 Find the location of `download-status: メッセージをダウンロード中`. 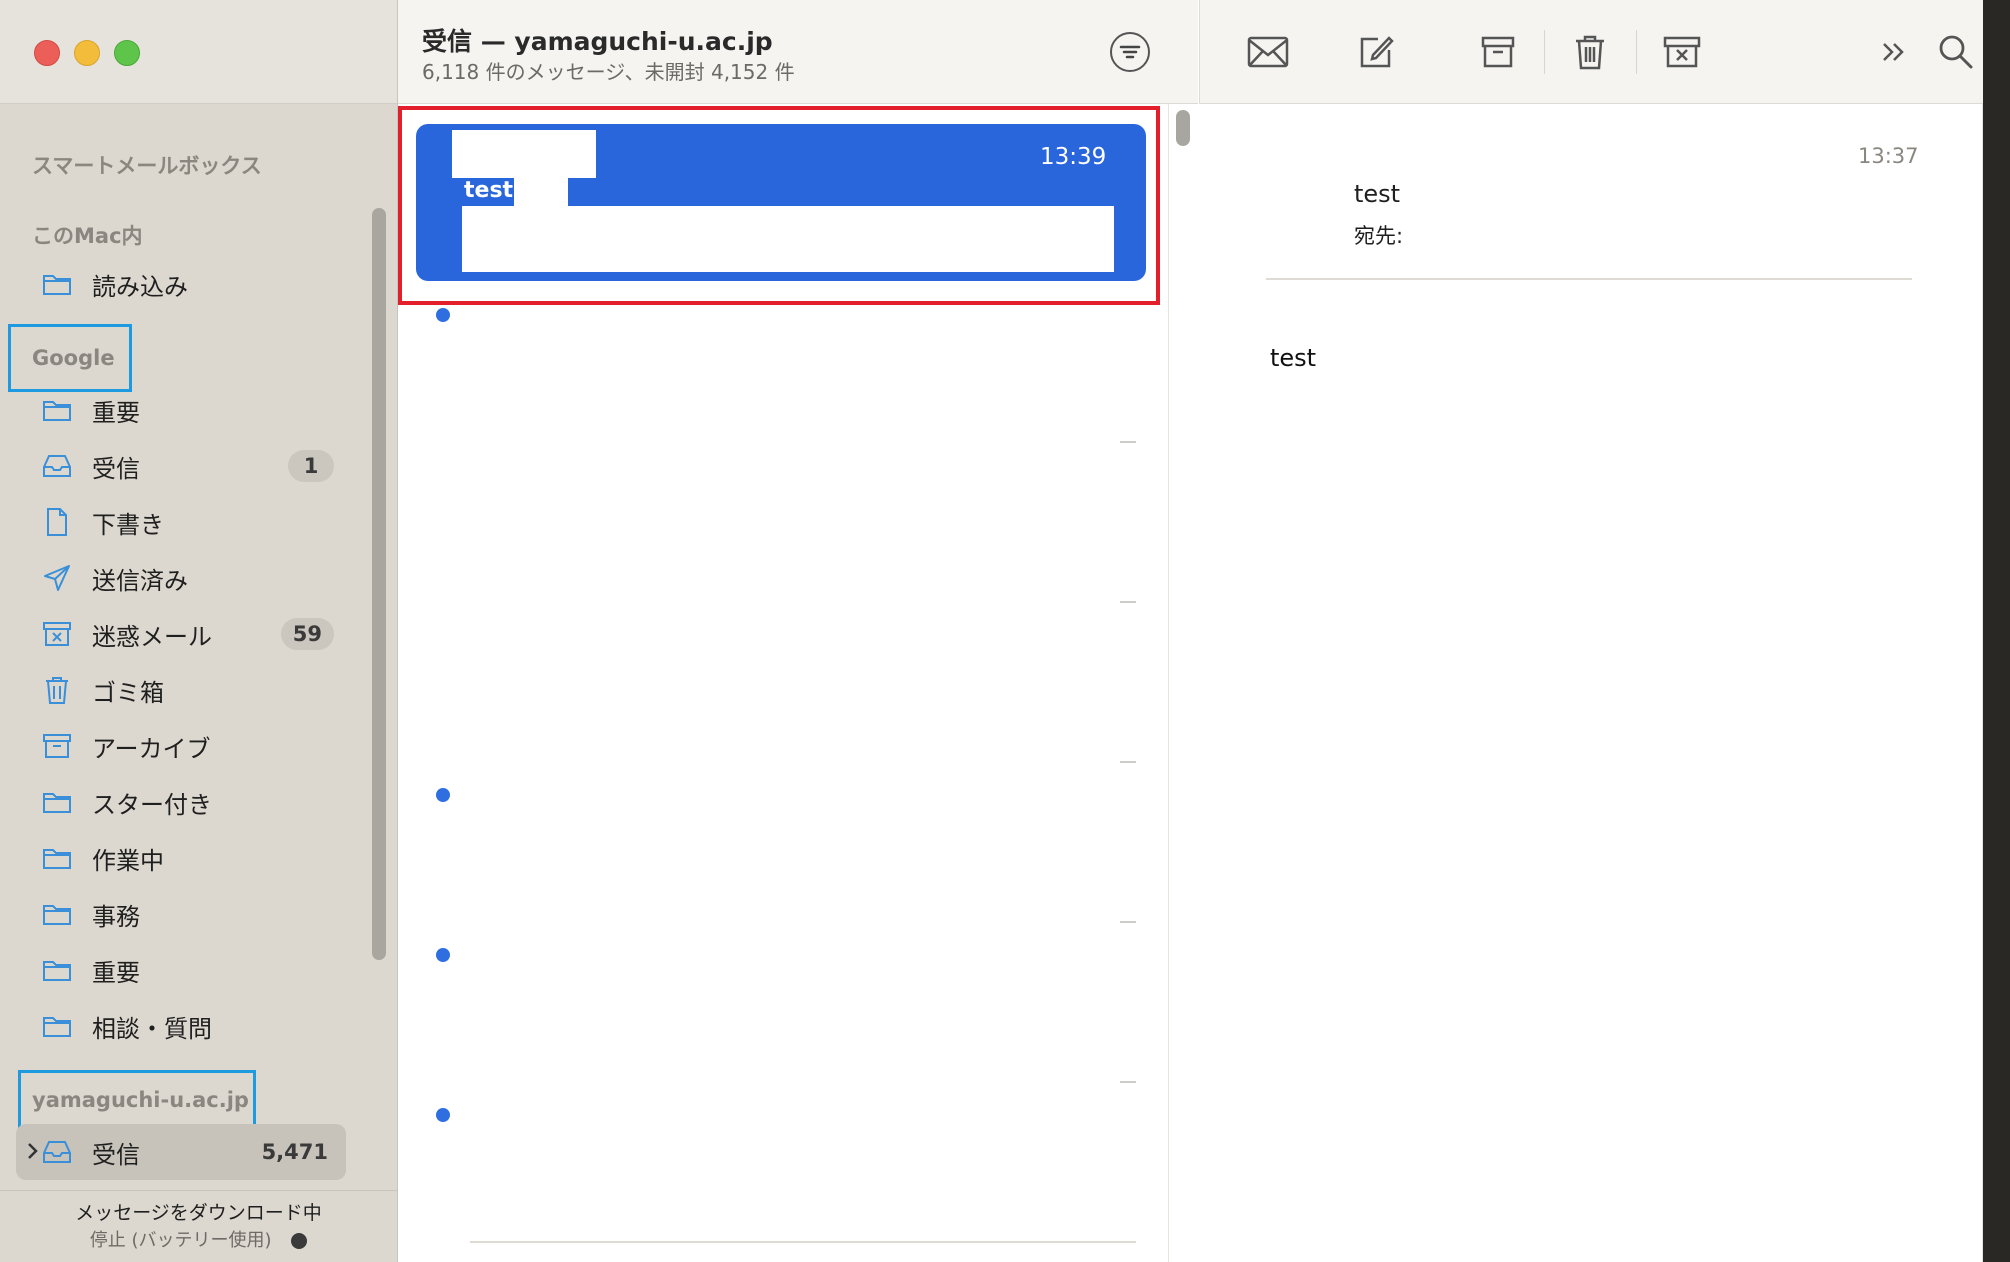

download-status: メッセージをダウンロード中 is located at coordinates (198, 1213).